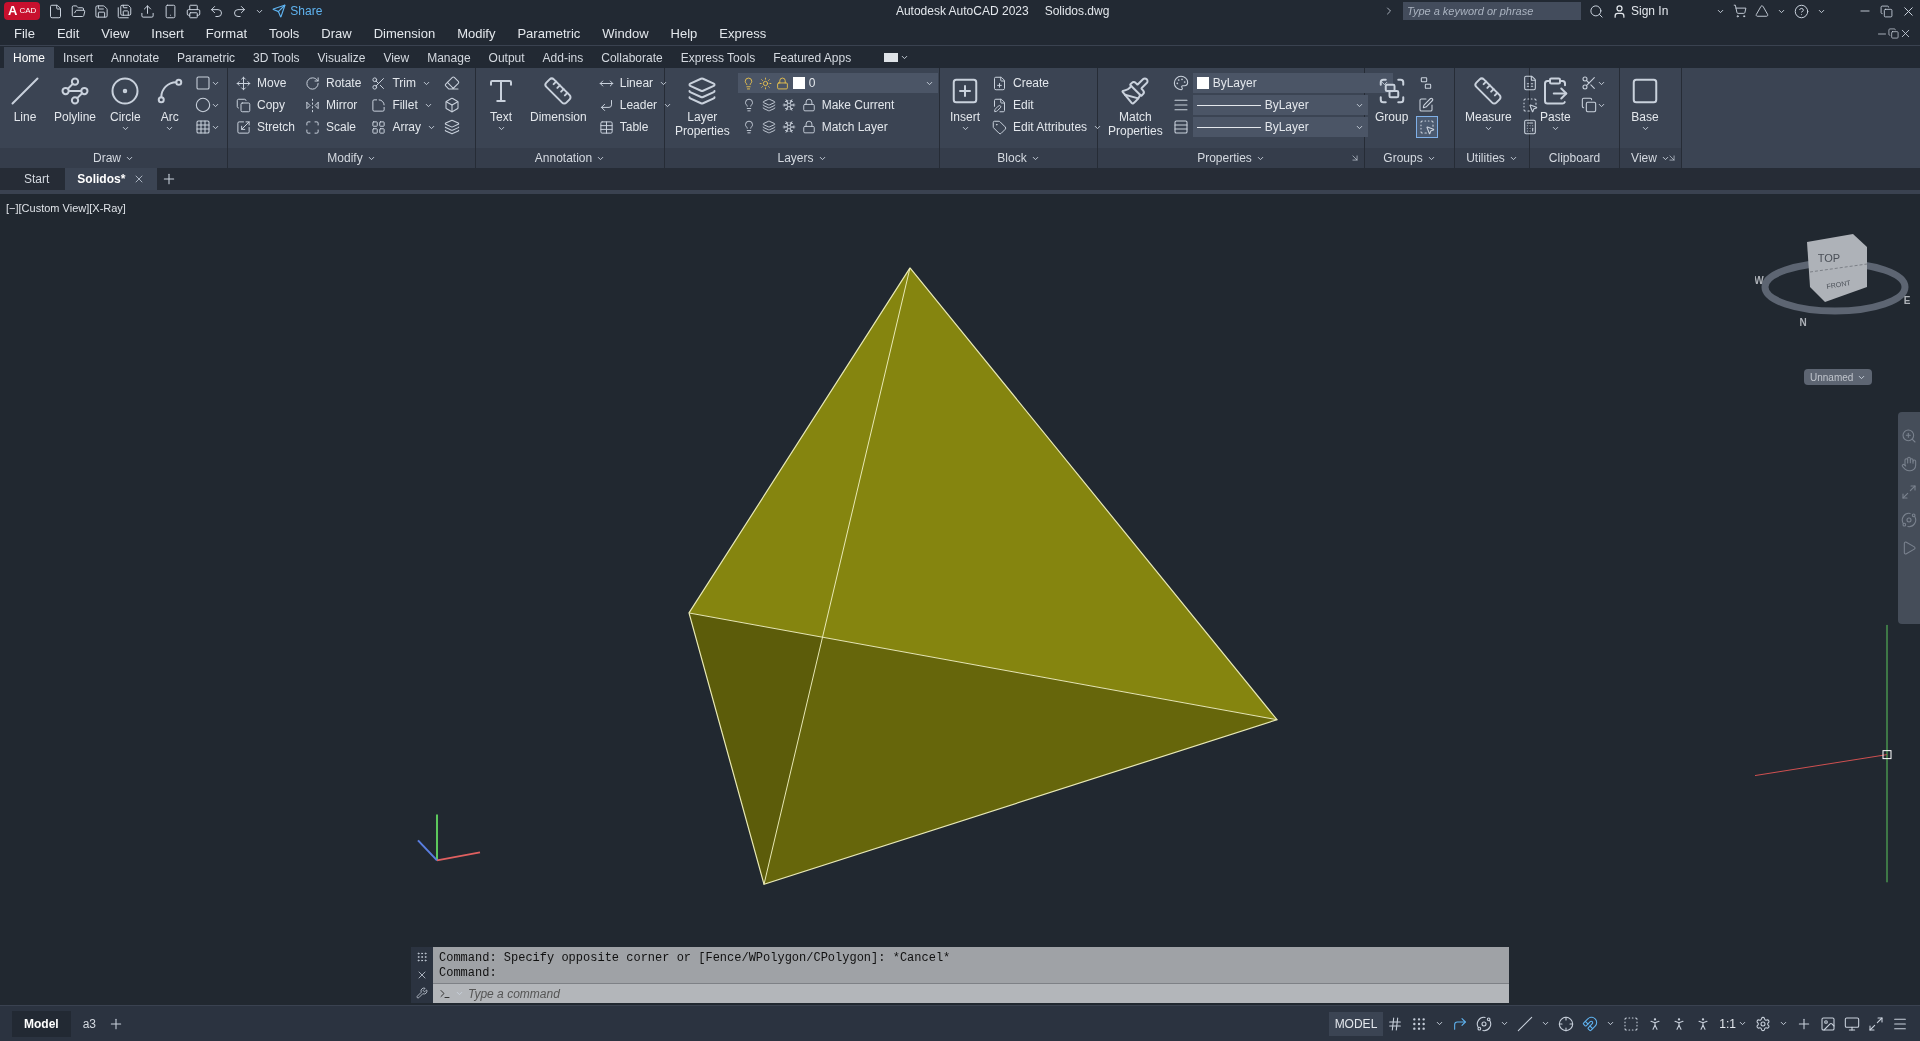  I want to click on named-view-dropdown: Unnamed, so click(1838, 377).